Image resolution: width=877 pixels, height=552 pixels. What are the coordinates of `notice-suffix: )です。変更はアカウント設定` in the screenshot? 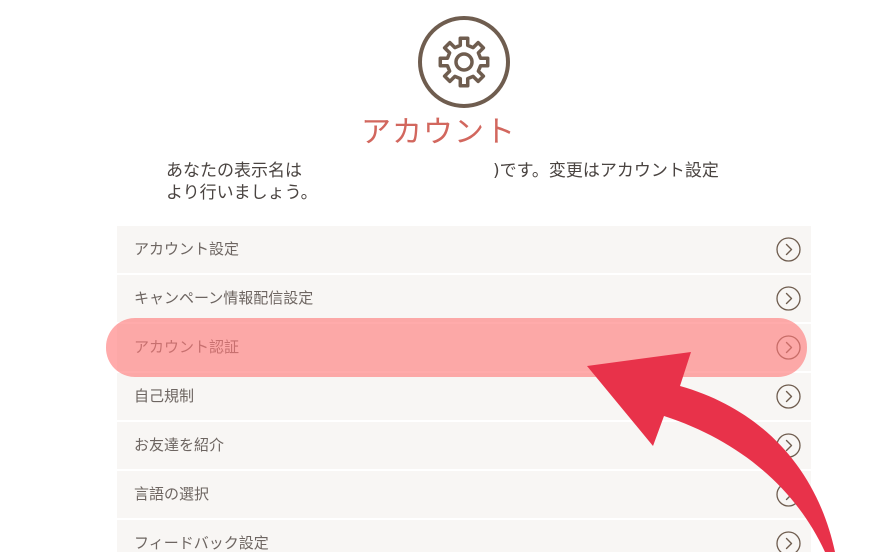 It's located at (606, 171).